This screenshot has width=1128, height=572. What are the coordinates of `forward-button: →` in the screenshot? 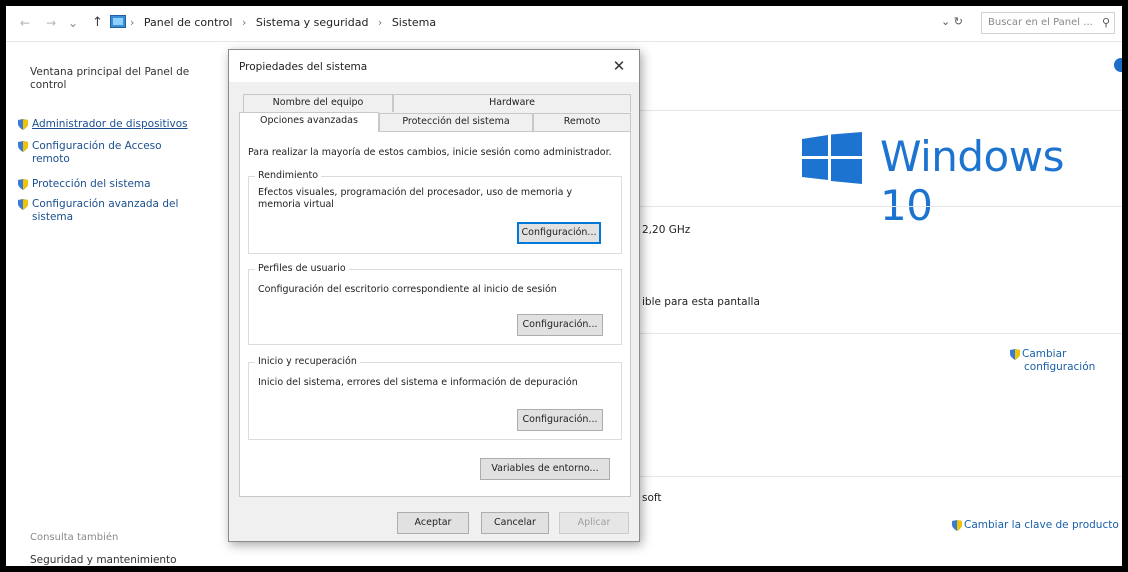 It's located at (51, 23).